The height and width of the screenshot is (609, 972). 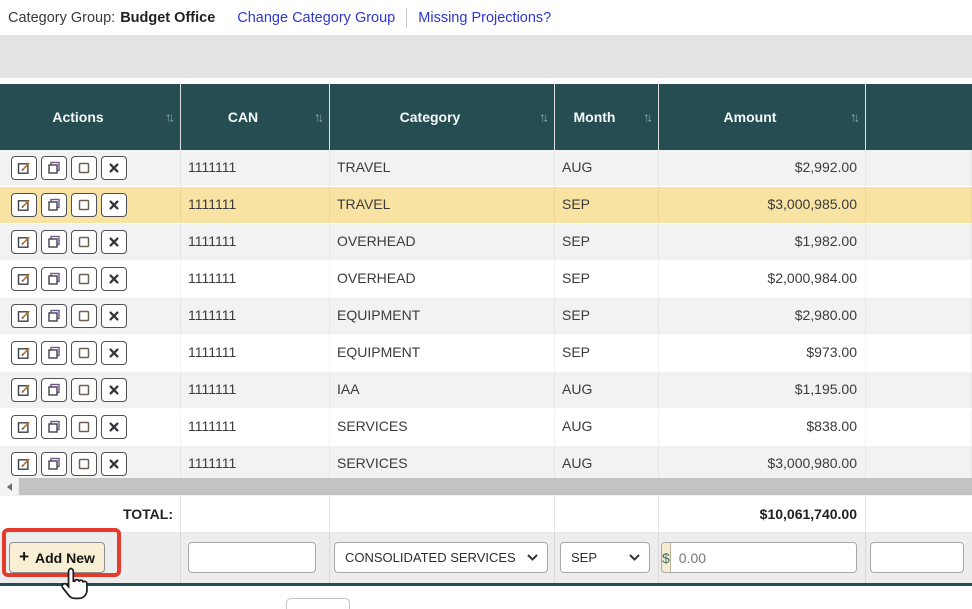 What do you see at coordinates (917, 557) in the screenshot?
I see `extra-input` at bounding box center [917, 557].